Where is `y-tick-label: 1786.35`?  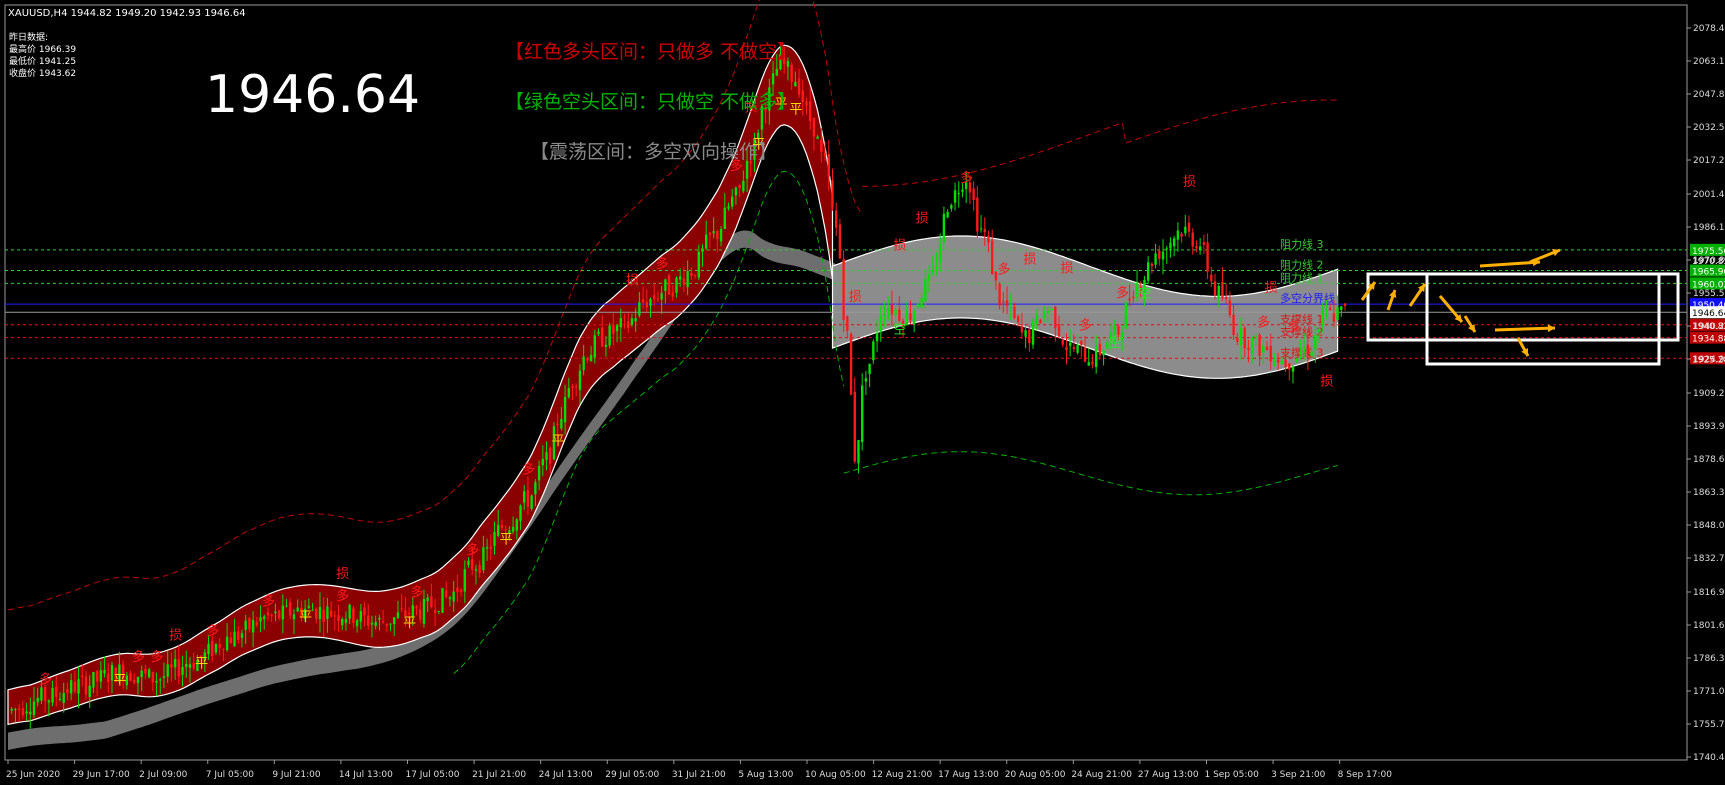
y-tick-label: 1786.35 is located at coordinates (1709, 659).